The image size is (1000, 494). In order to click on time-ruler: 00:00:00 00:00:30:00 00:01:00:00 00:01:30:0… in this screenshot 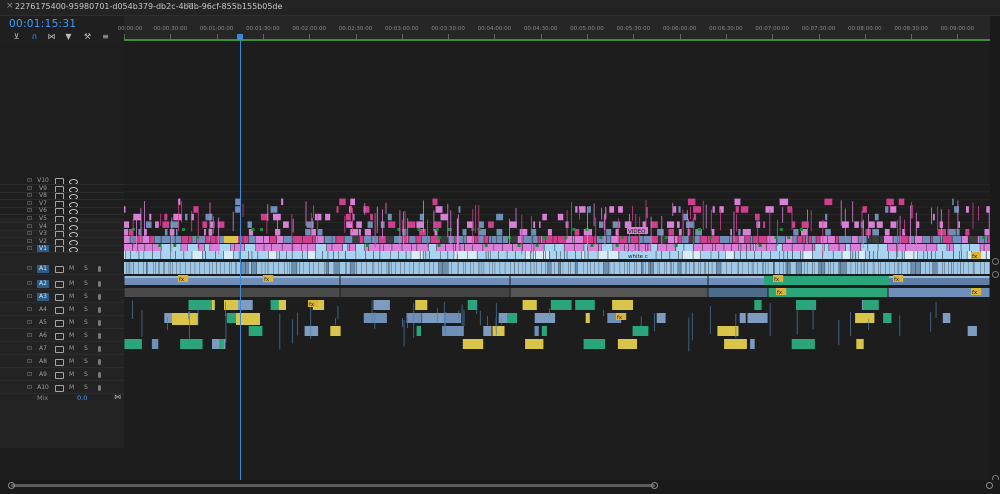, I will do `click(554, 28)`.